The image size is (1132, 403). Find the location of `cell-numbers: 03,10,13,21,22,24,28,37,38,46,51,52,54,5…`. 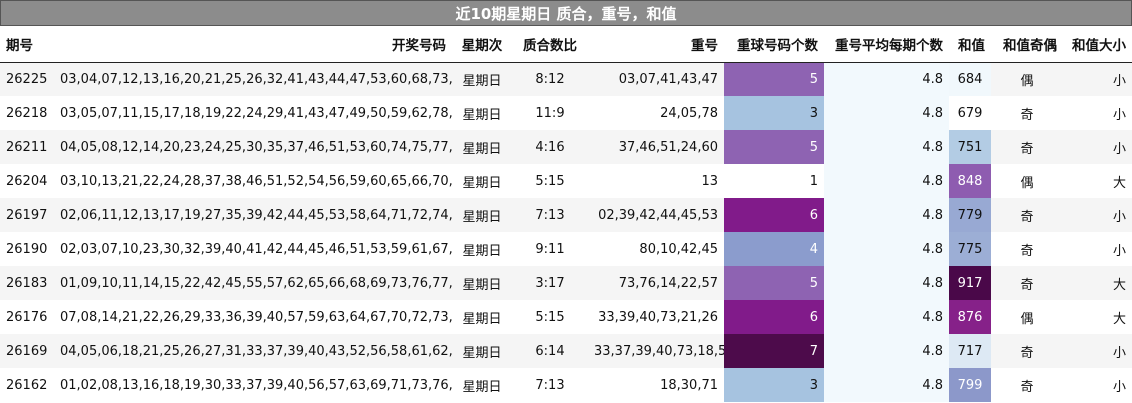

cell-numbers: 03,10,13,21,22,24,28,37,38,46,51,52,54,5… is located at coordinates (253, 181).